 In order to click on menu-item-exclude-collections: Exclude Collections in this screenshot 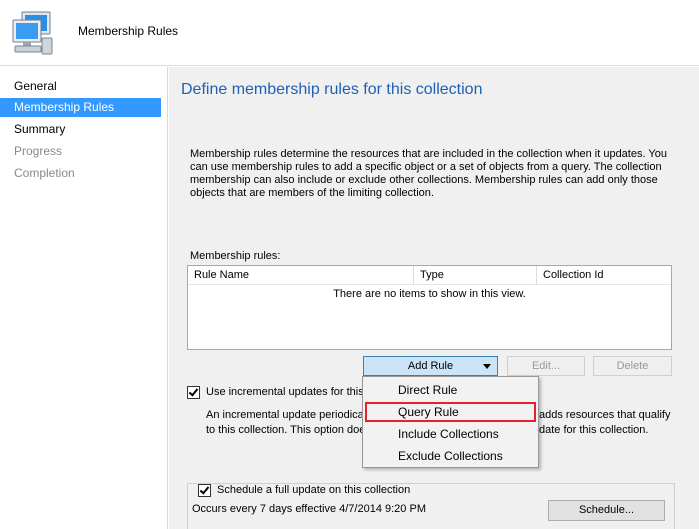, I will do `click(450, 456)`.